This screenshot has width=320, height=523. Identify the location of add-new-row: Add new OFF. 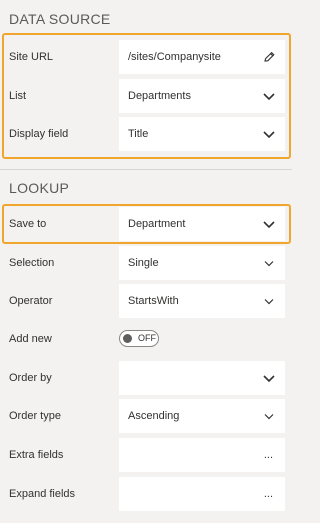
(149, 339).